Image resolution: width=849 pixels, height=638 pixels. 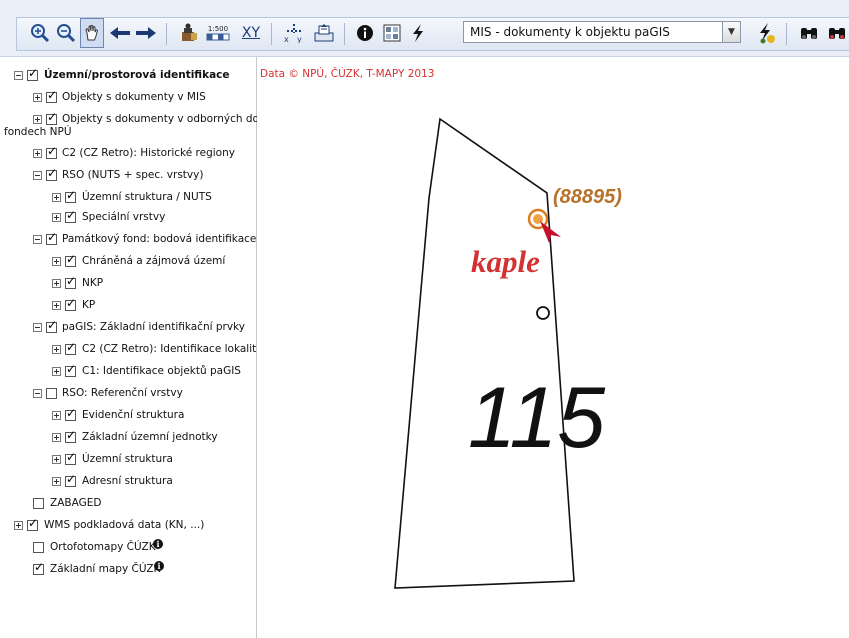 I want to click on kaple-marker-icon, so click(x=544, y=225).